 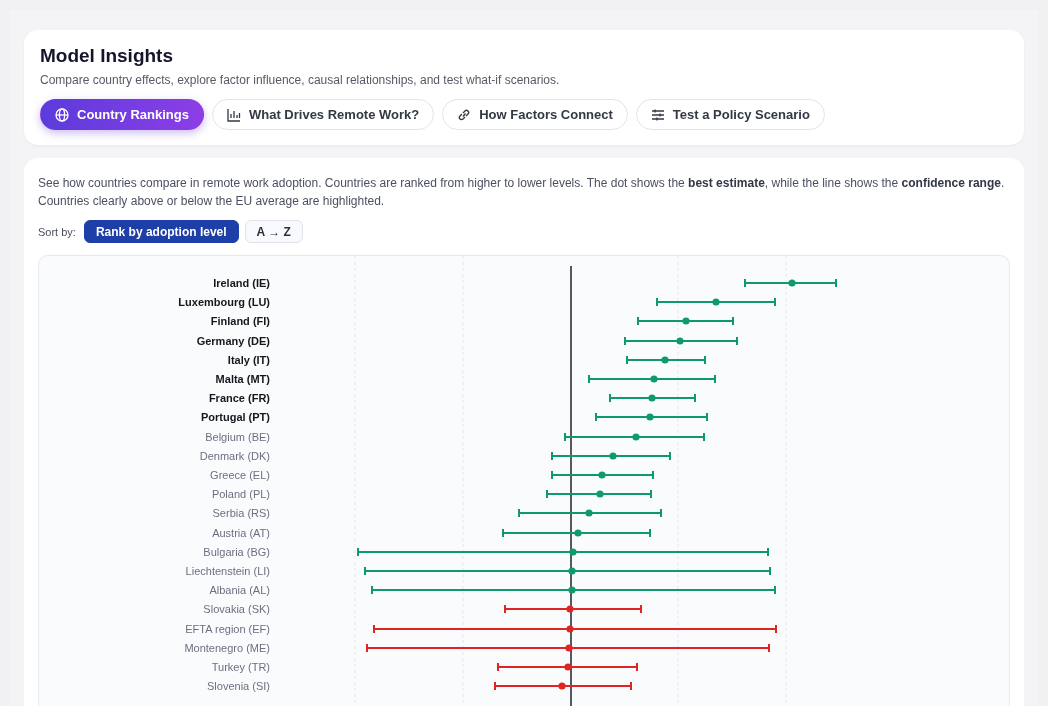 I want to click on country-label: Denmark (DK), so click(x=234, y=456).